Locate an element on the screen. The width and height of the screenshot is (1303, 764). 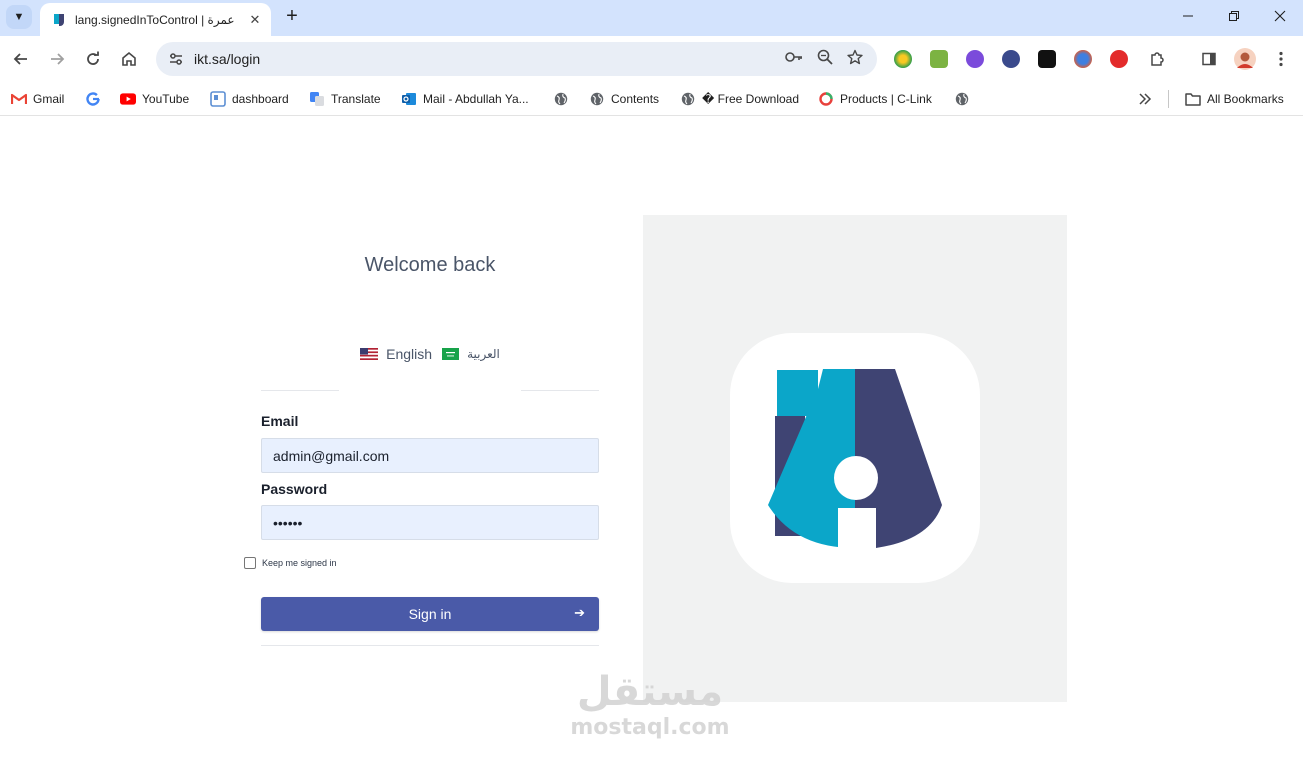
home-icon is located at coordinates (129, 59).